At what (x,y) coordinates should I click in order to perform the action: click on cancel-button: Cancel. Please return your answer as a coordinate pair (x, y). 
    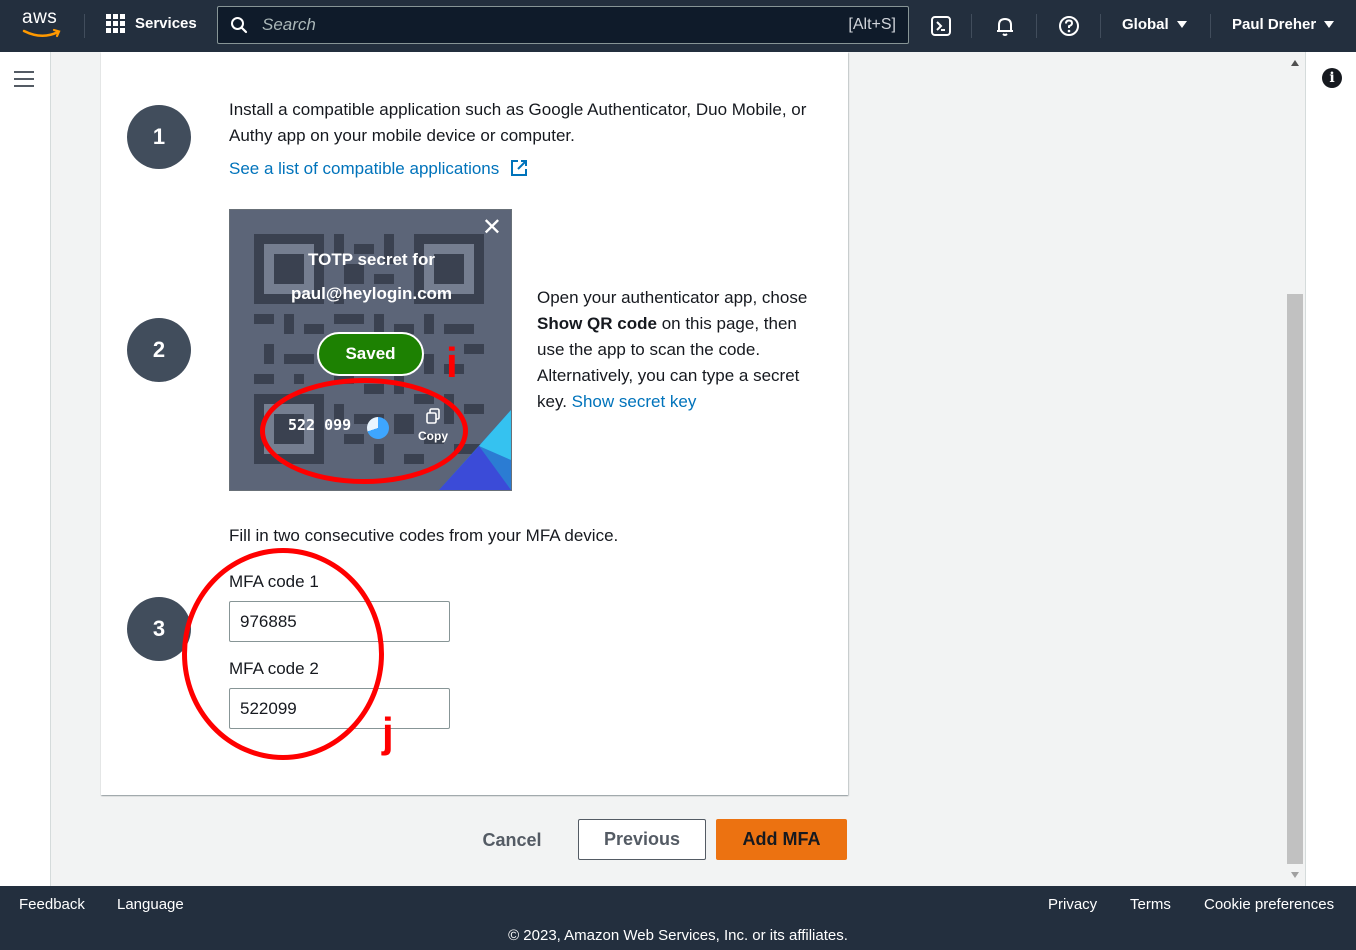
    Looking at the image, I should click on (512, 840).